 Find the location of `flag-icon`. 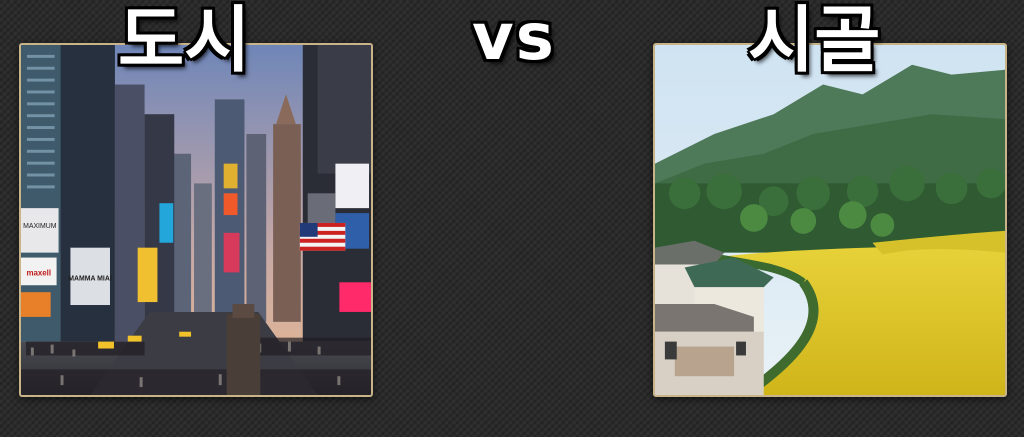

flag-icon is located at coordinates (322, 236).